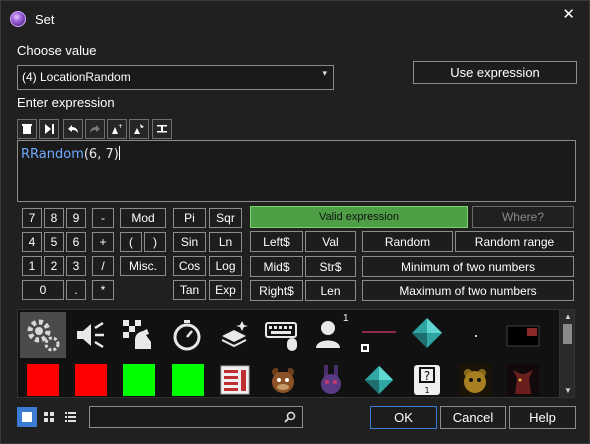 The image size is (590, 444). What do you see at coordinates (225, 218) in the screenshot?
I see `key-sqr: Sqr` at bounding box center [225, 218].